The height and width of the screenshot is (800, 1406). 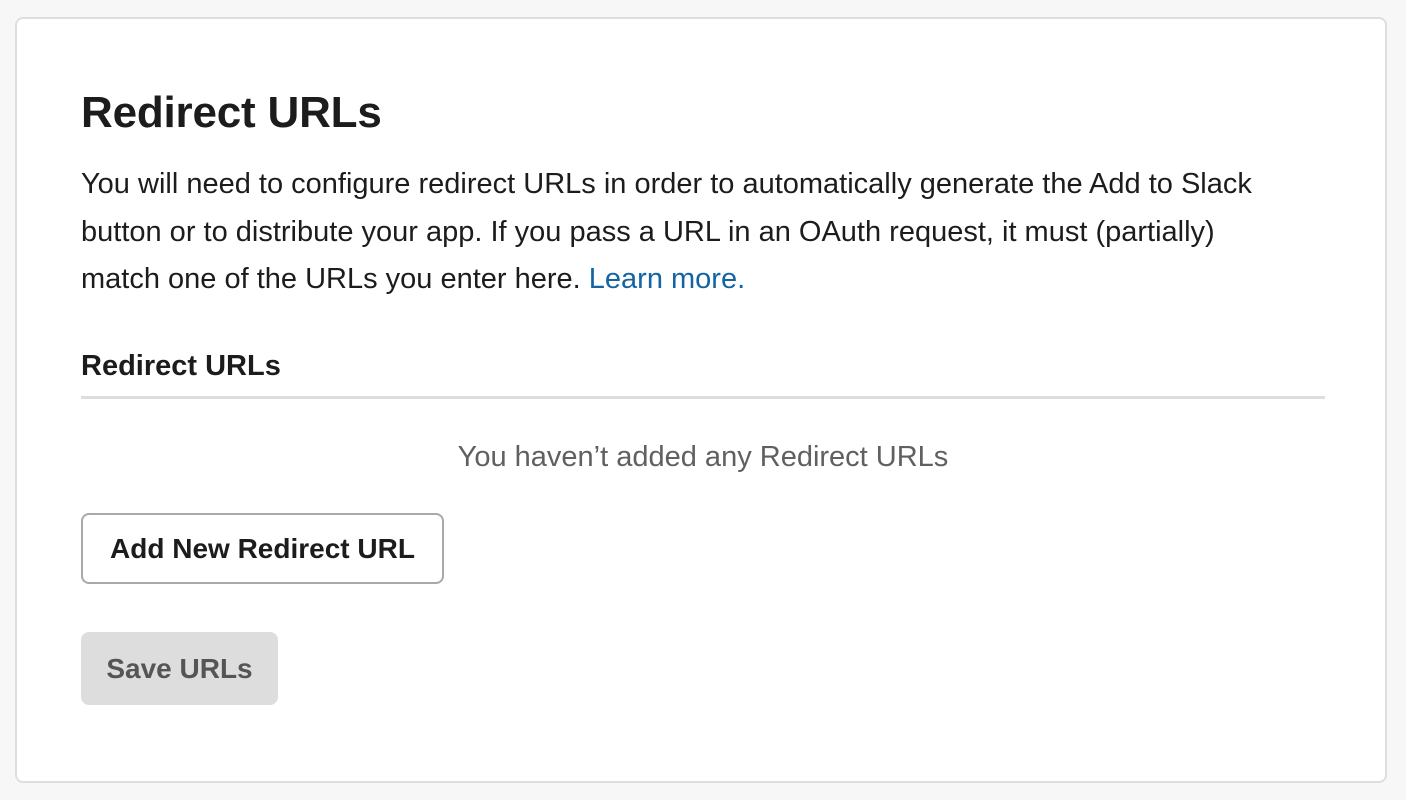 I want to click on section-title: Redirect URLs, so click(x=231, y=112).